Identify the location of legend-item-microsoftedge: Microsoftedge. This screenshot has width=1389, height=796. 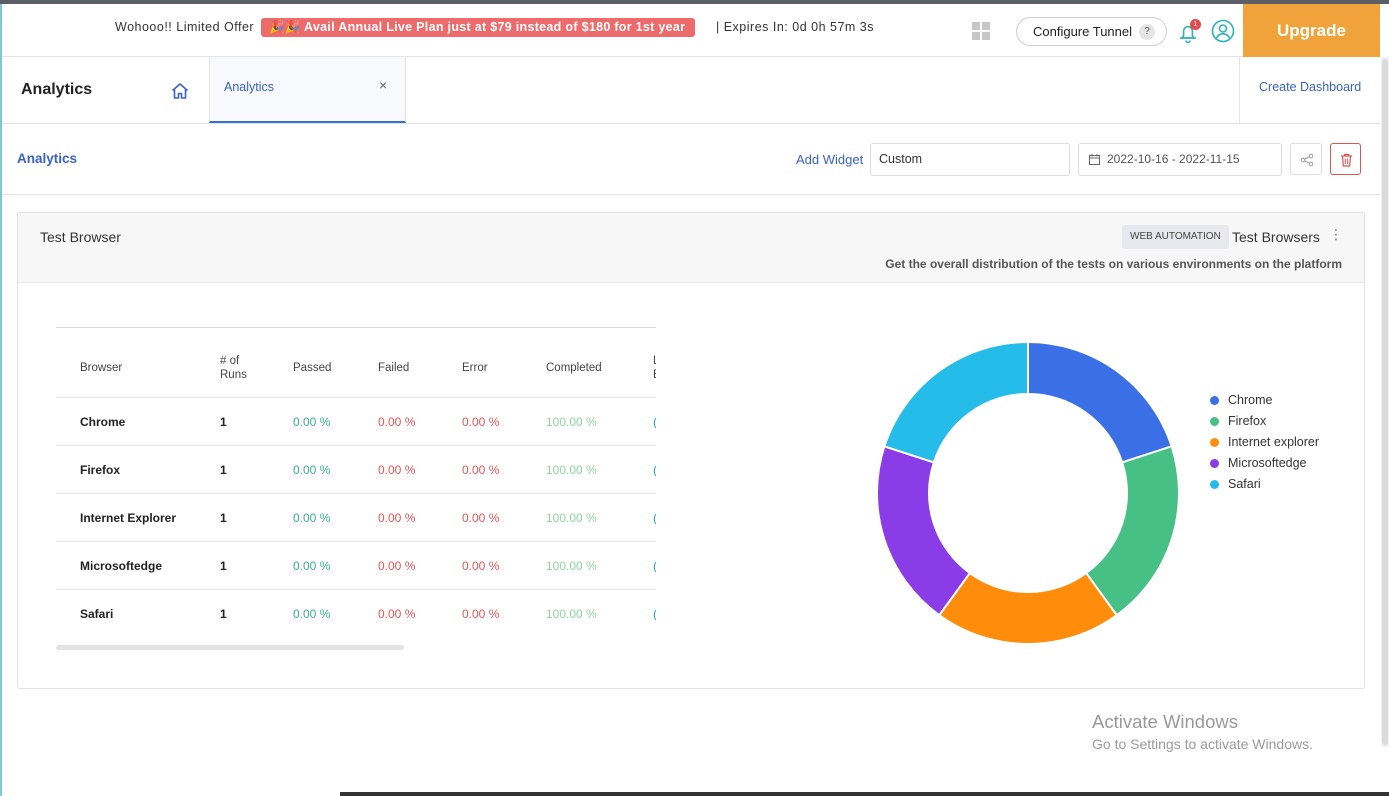
(1264, 466).